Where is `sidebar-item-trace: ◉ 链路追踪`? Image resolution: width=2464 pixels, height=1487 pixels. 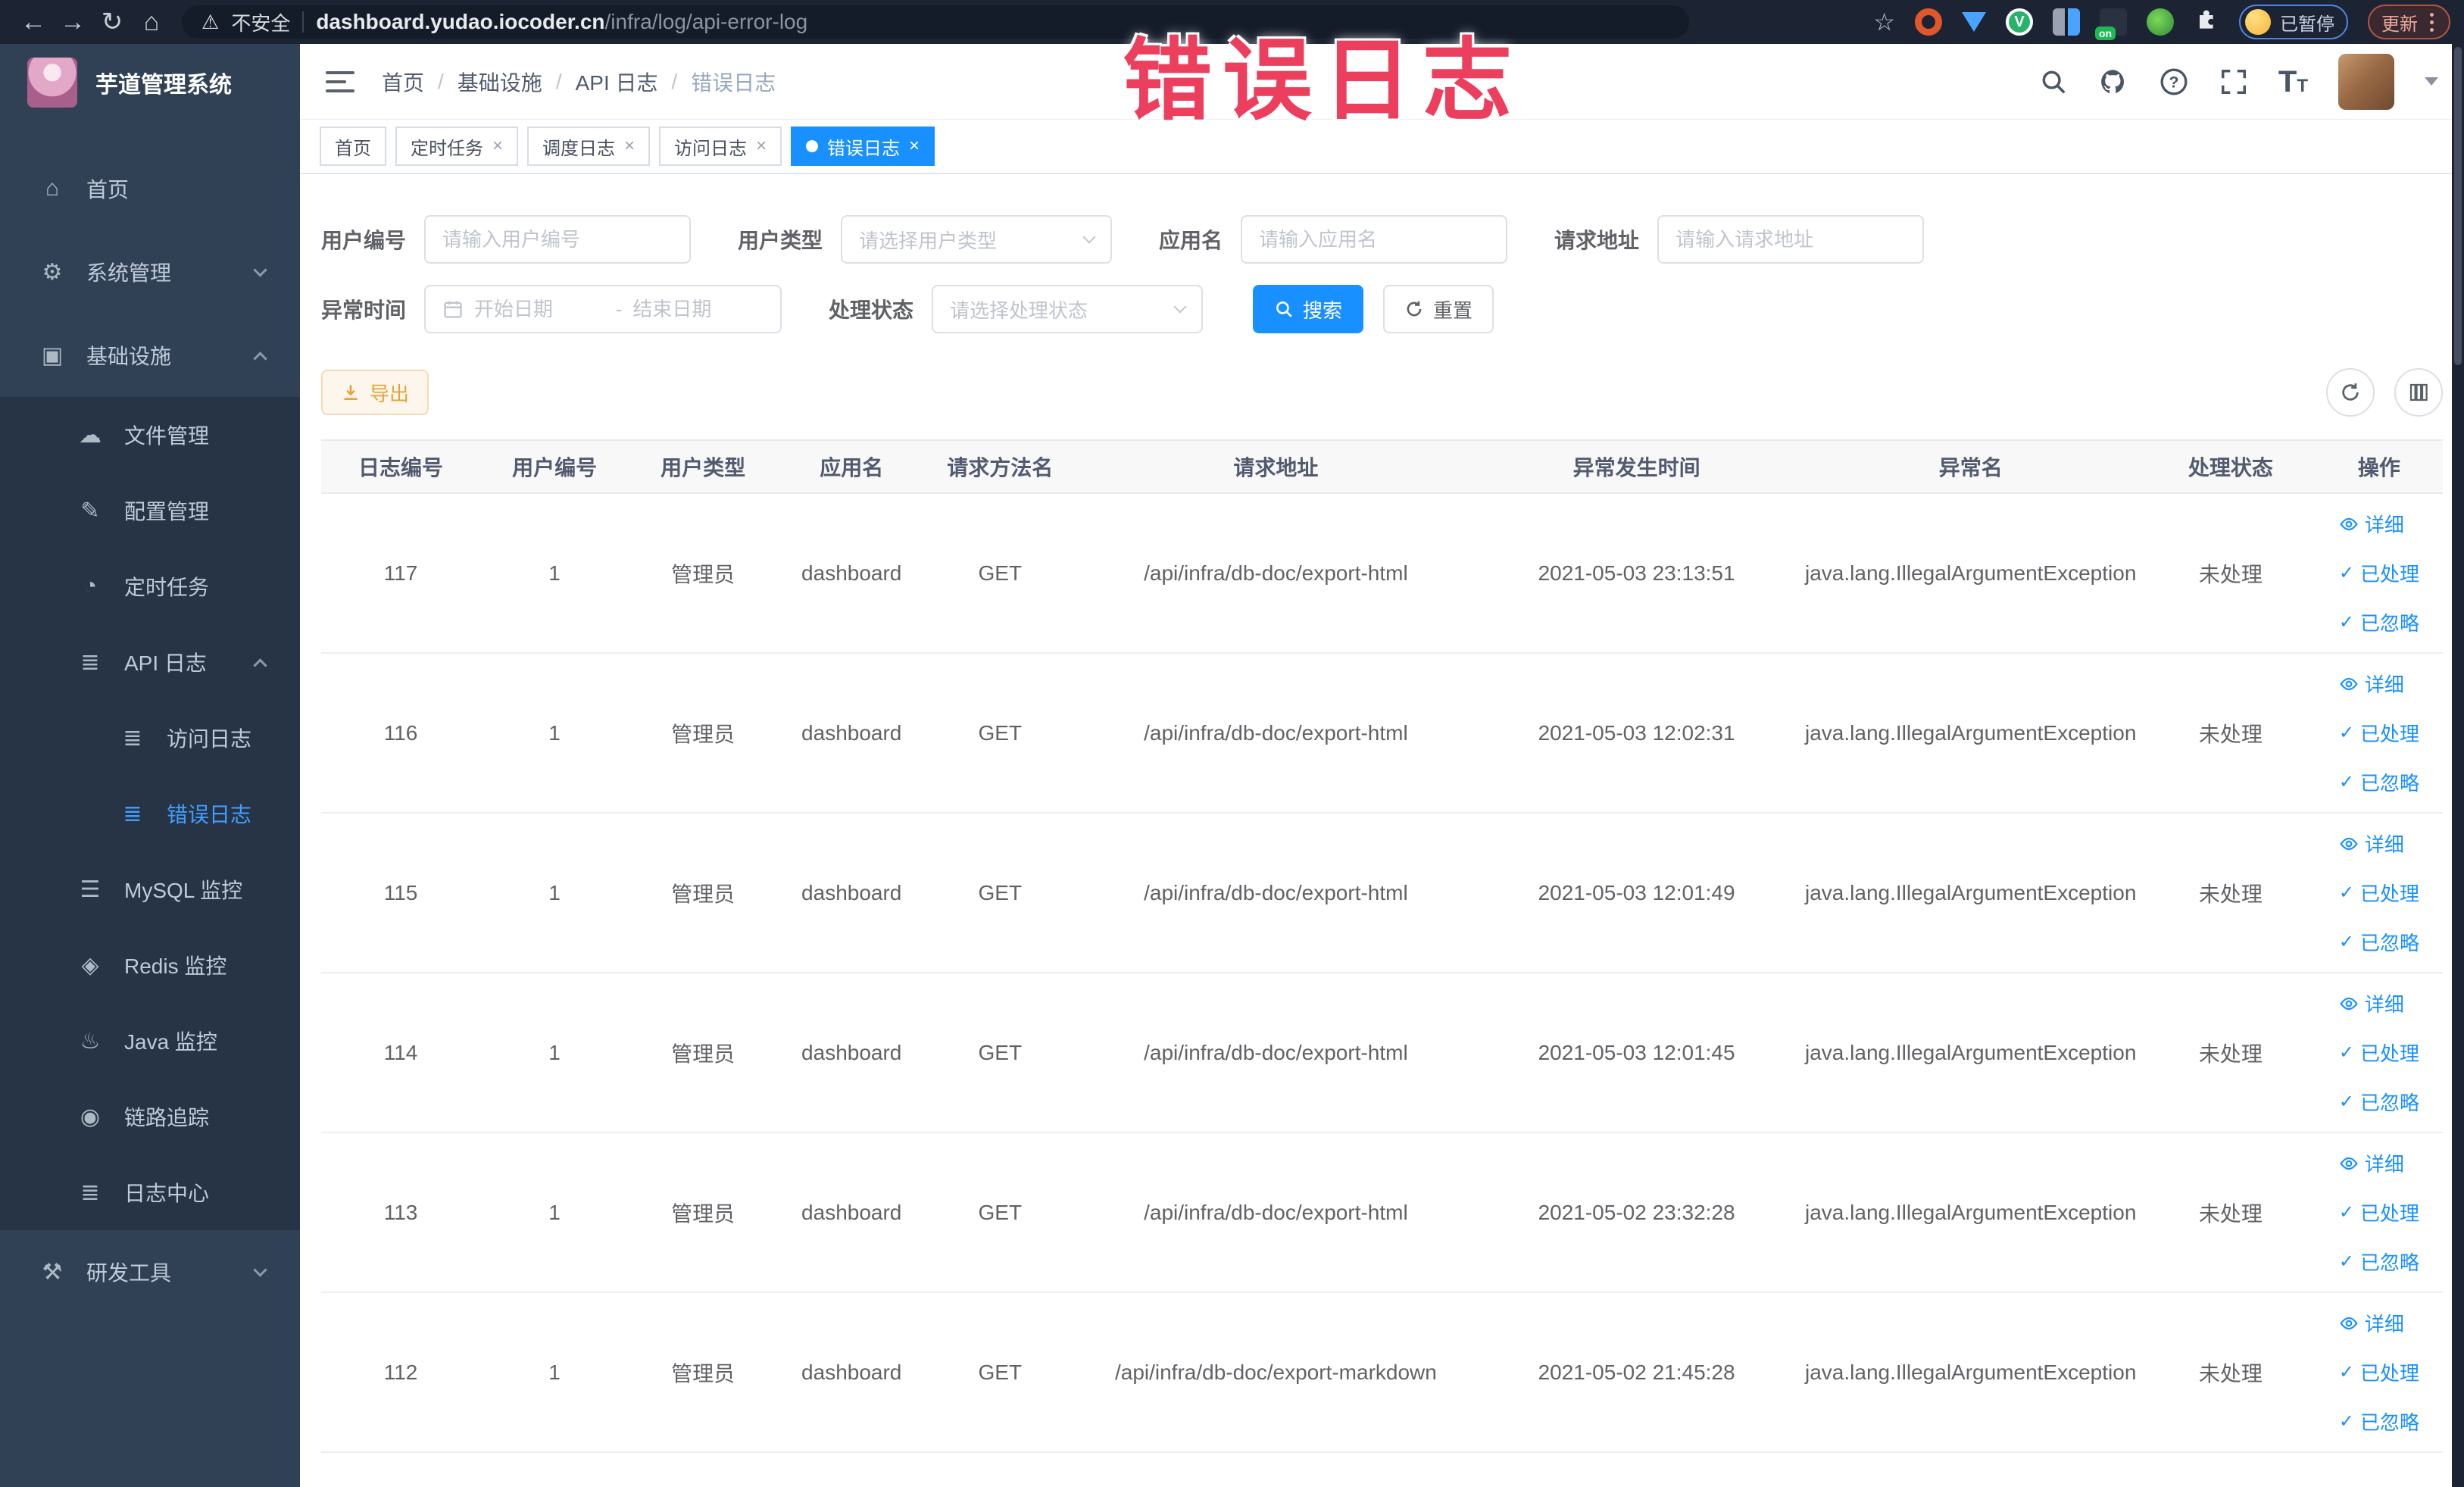
sidebar-item-trace: ◉ 链路追踪 is located at coordinates (150, 1116).